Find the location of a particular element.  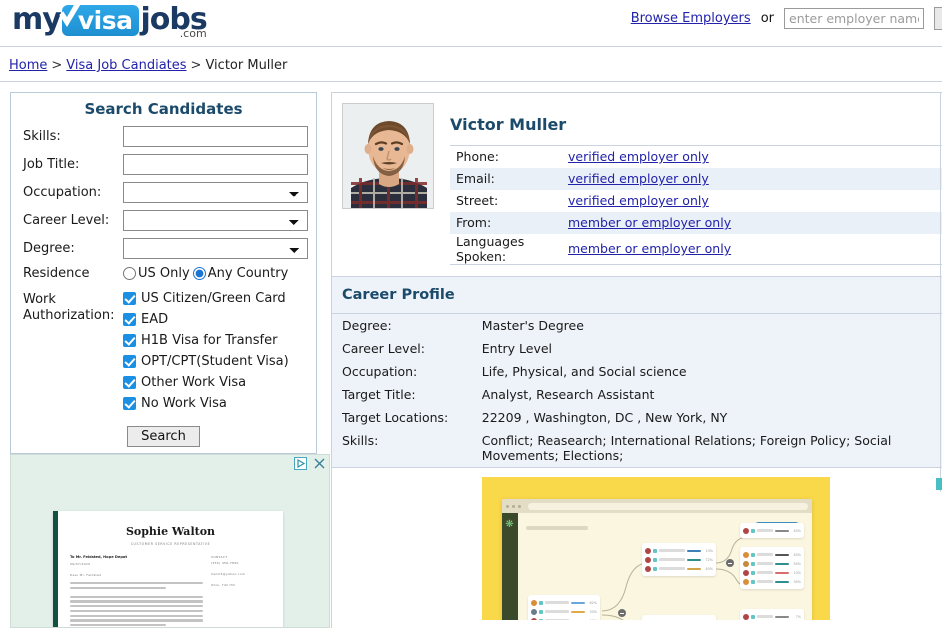

ad-app-logo-icon: ❋ is located at coordinates (509, 524).